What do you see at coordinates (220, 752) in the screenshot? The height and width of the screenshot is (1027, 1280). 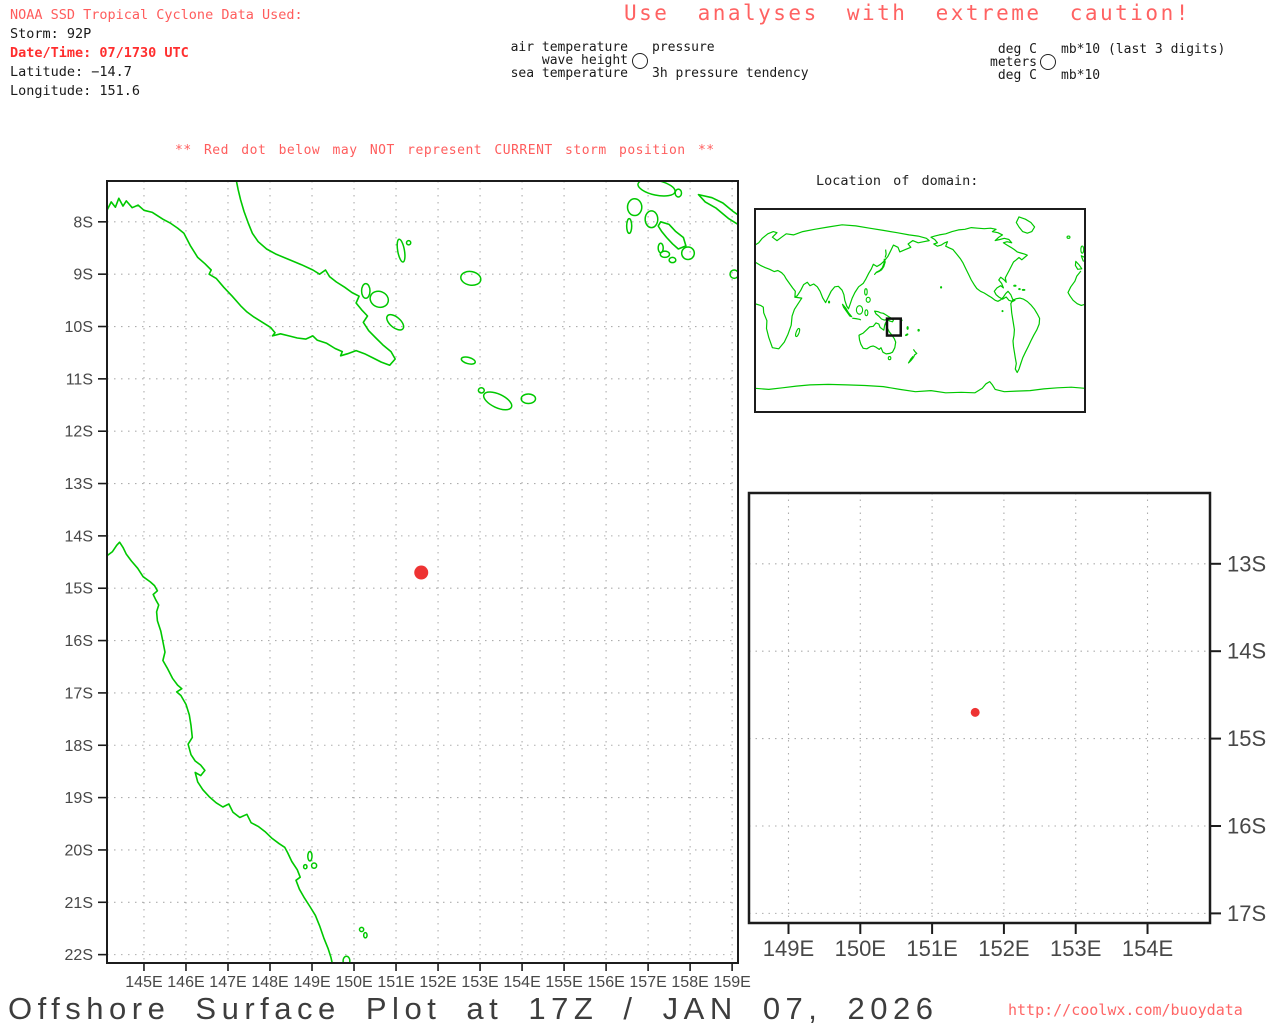 I see `coastline-queensland` at bounding box center [220, 752].